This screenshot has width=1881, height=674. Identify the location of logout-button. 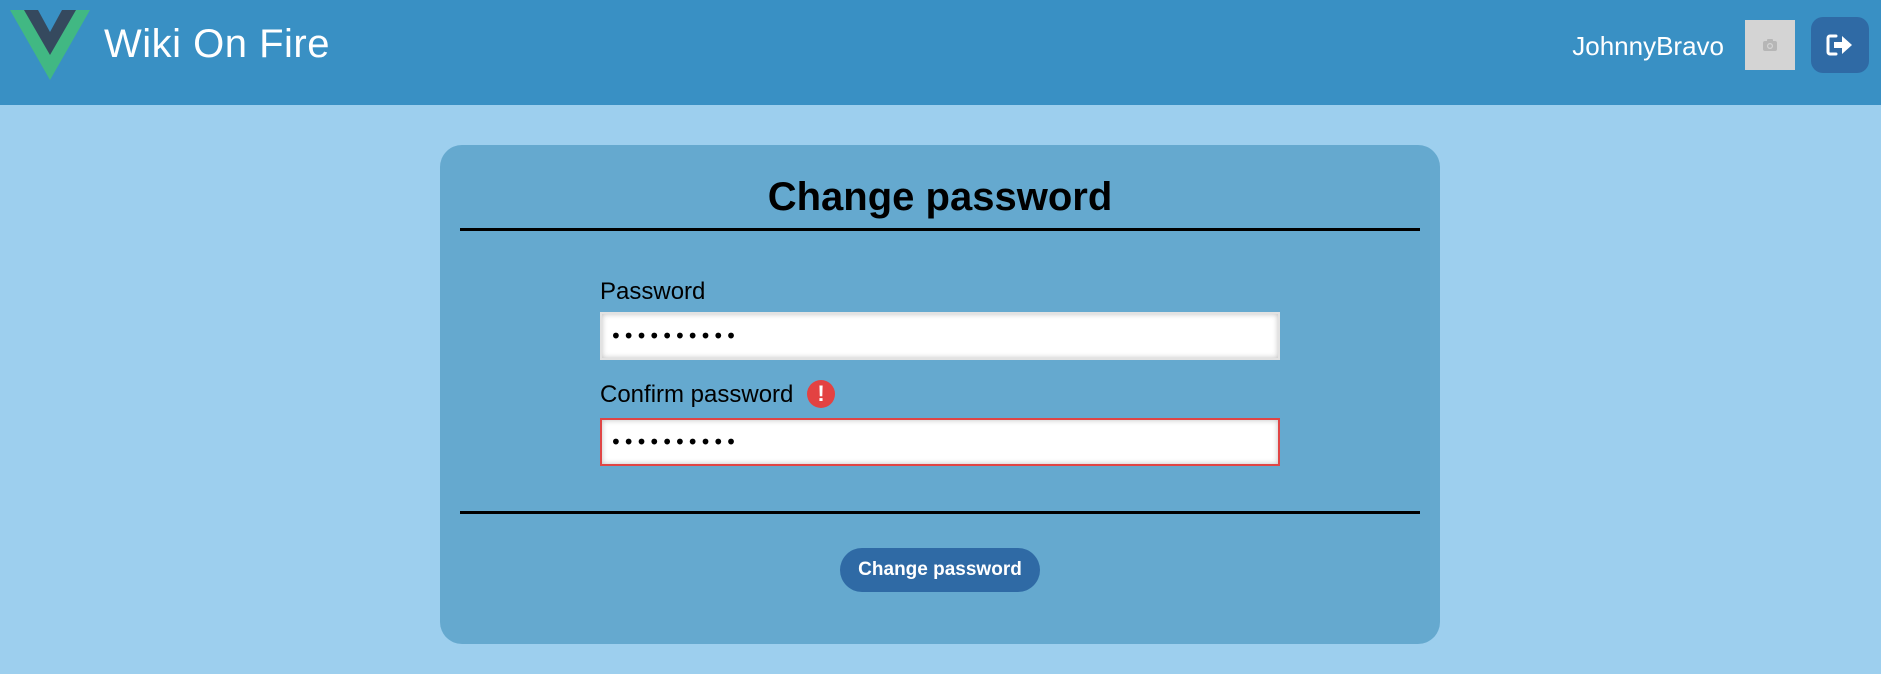
(1840, 45).